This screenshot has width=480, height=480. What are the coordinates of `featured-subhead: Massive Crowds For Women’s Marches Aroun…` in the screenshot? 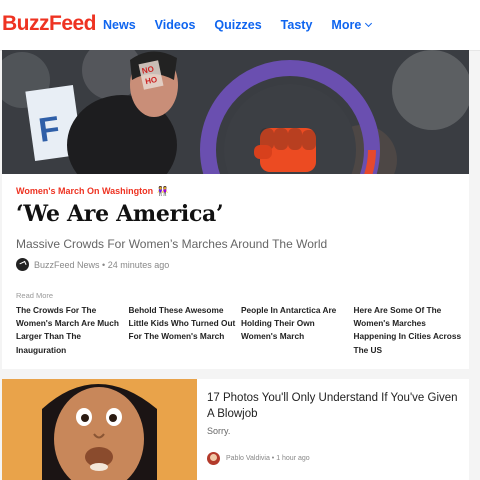 It's located at (172, 244).